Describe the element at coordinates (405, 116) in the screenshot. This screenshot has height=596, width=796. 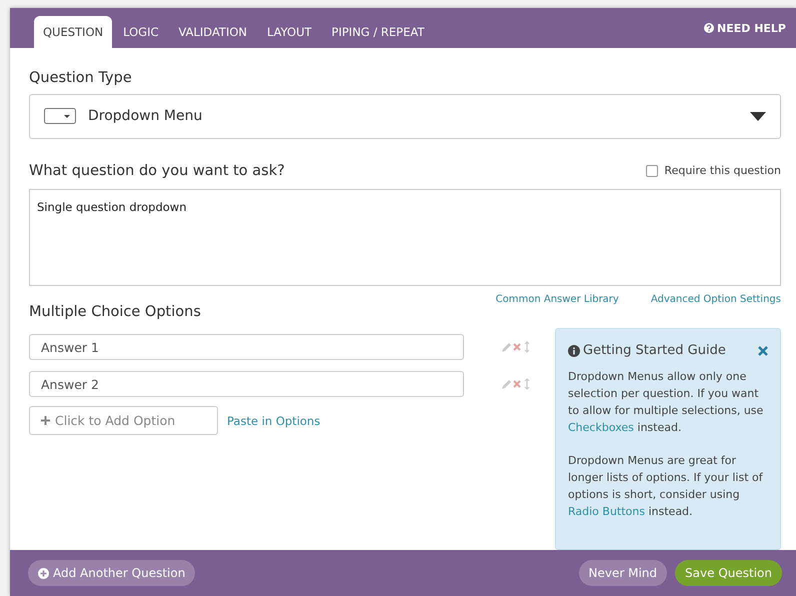
I see `question-type-select: Dropdown Menu` at that location.